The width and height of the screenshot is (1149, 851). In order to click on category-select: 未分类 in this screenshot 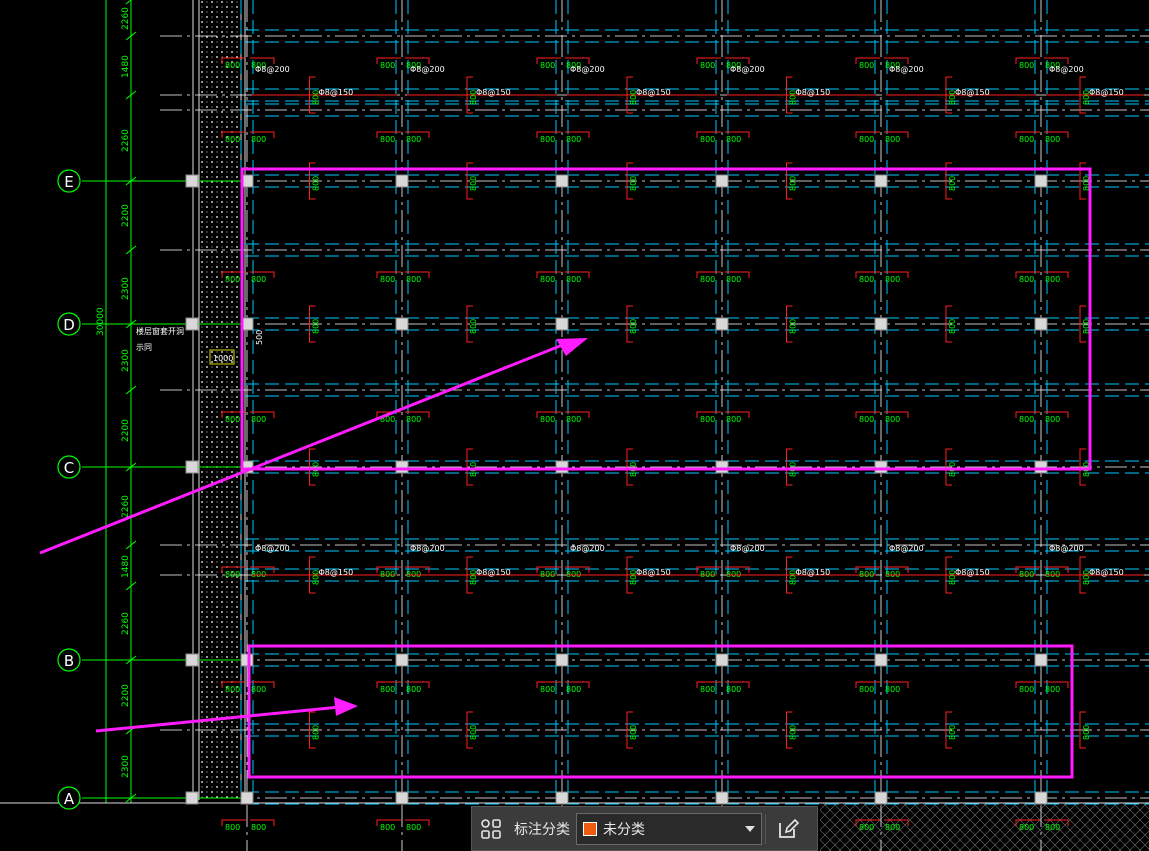, I will do `click(669, 828)`.